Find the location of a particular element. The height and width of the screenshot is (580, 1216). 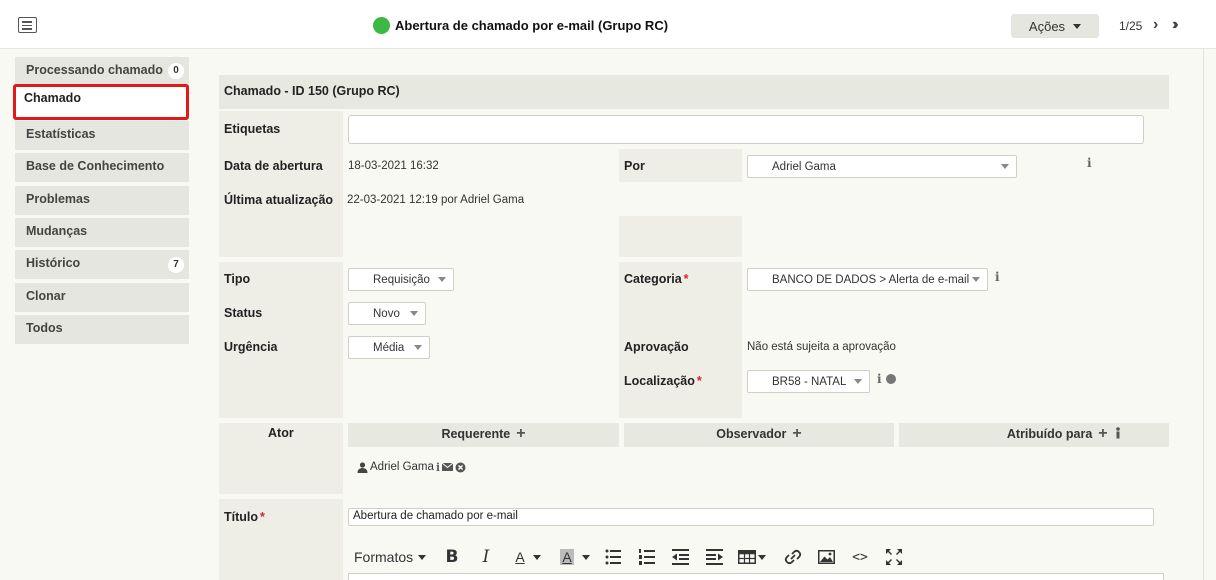

remove-icon is located at coordinates (460, 467).